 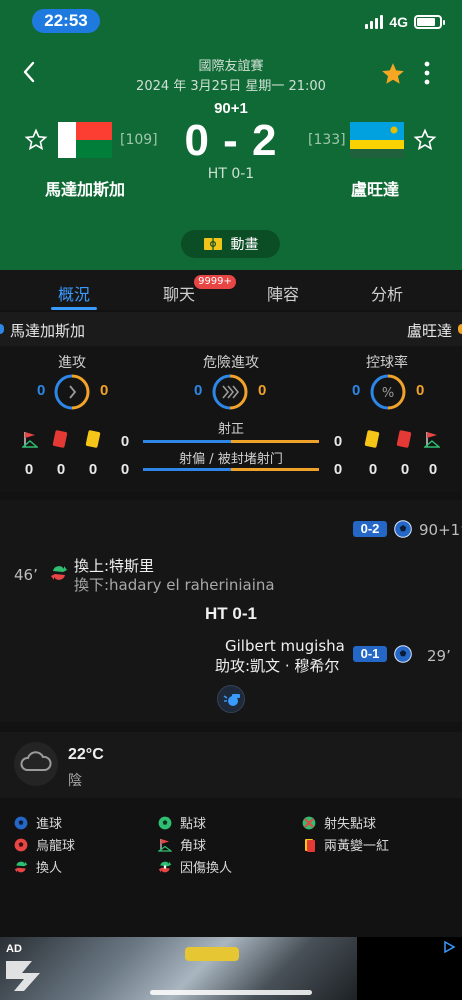 What do you see at coordinates (36, 761) in the screenshot?
I see `cloud-icon` at bounding box center [36, 761].